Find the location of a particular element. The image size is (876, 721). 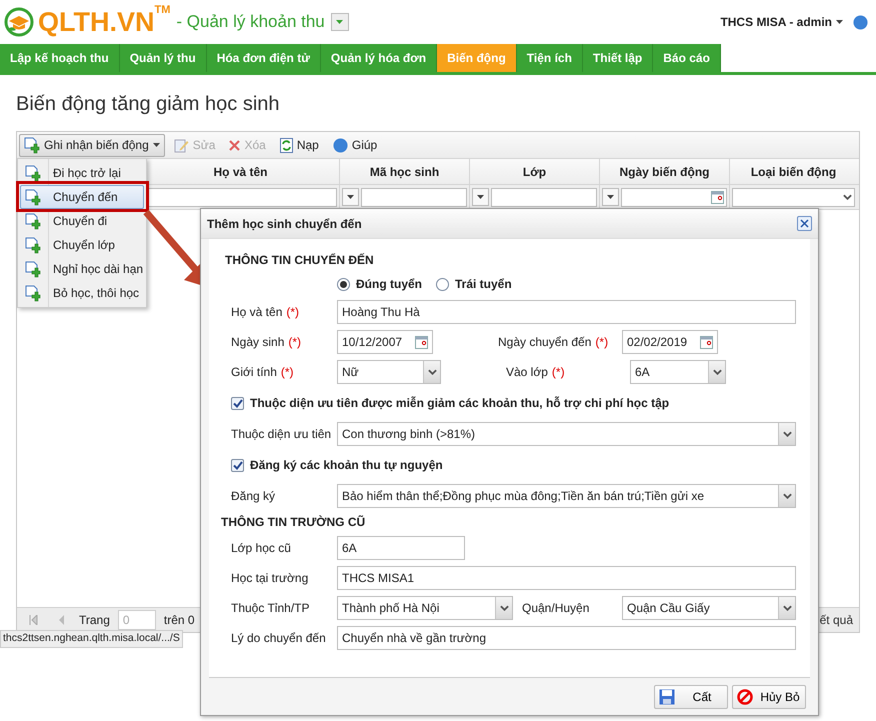

menu-item: Chuyển lớp is located at coordinates (82, 245).